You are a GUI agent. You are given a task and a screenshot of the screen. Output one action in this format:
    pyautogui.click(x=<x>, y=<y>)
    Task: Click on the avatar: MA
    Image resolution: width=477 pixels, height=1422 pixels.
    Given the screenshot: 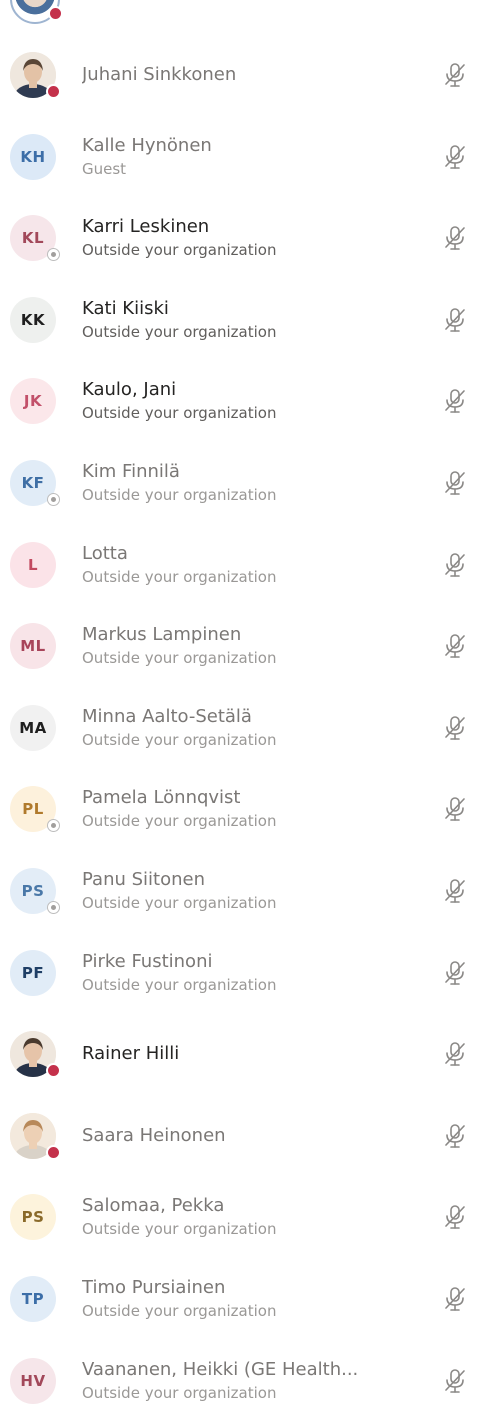 What is the action you would take?
    pyautogui.click(x=33, y=727)
    